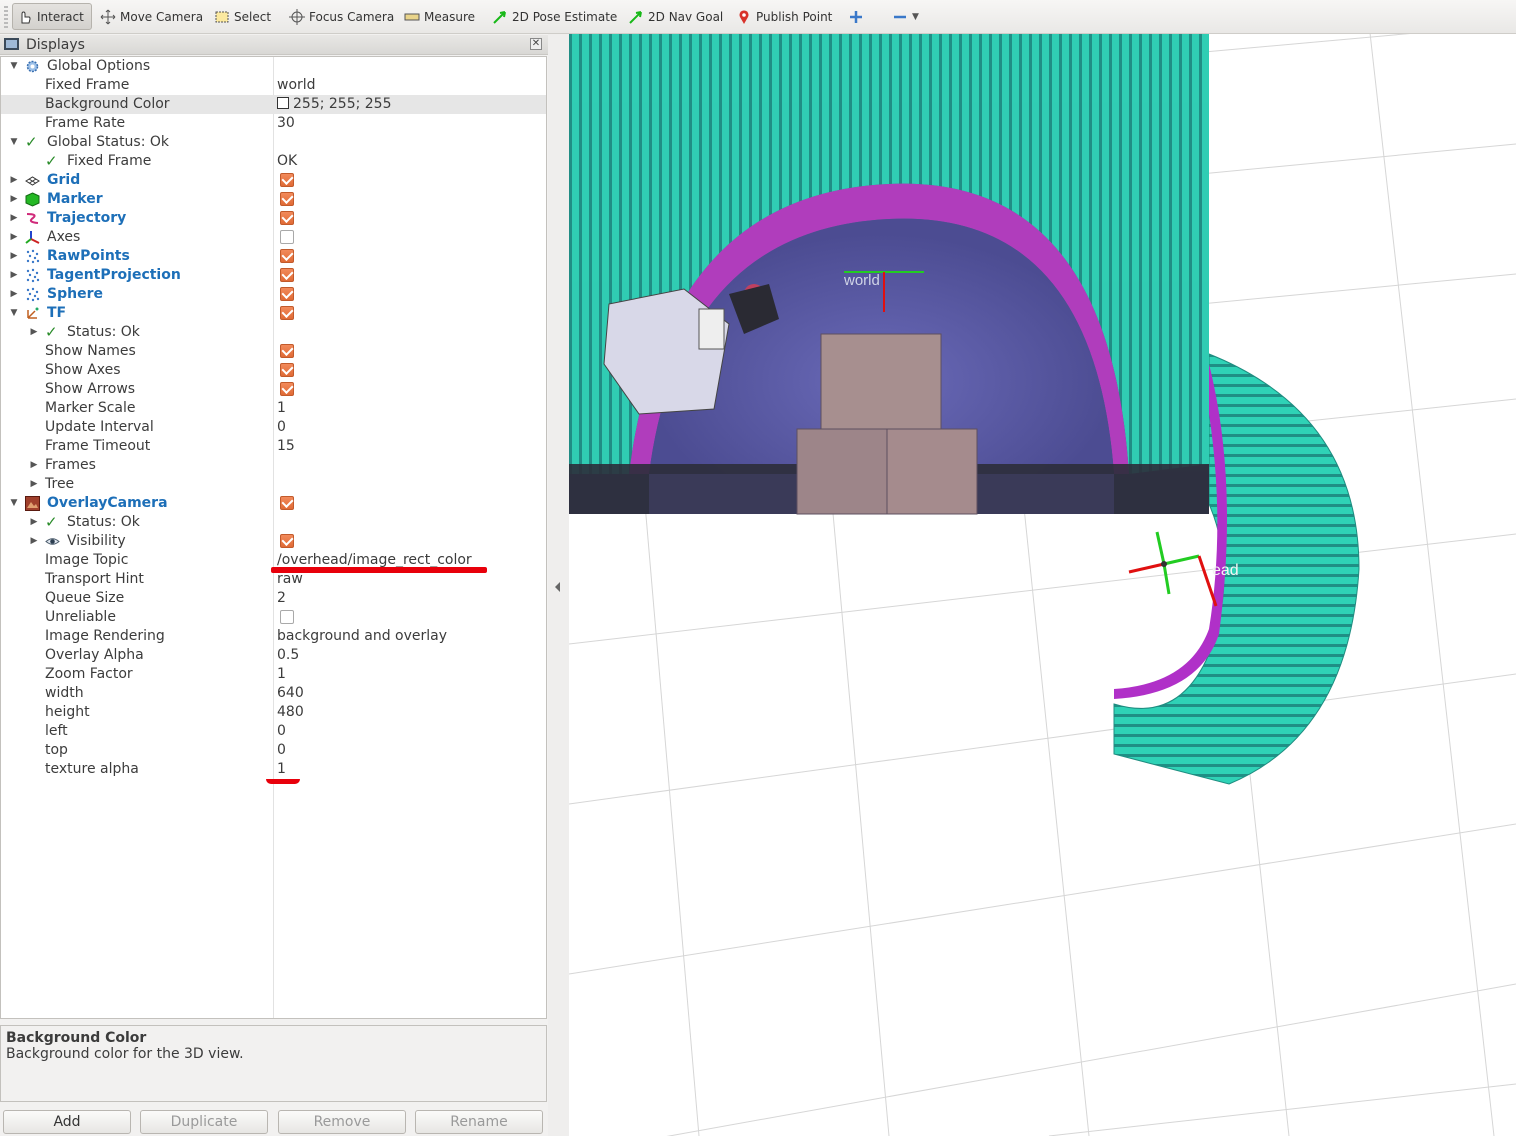 The height and width of the screenshot is (1136, 1516). What do you see at coordinates (362, 636) in the screenshot?
I see `row-value: background and overlay` at bounding box center [362, 636].